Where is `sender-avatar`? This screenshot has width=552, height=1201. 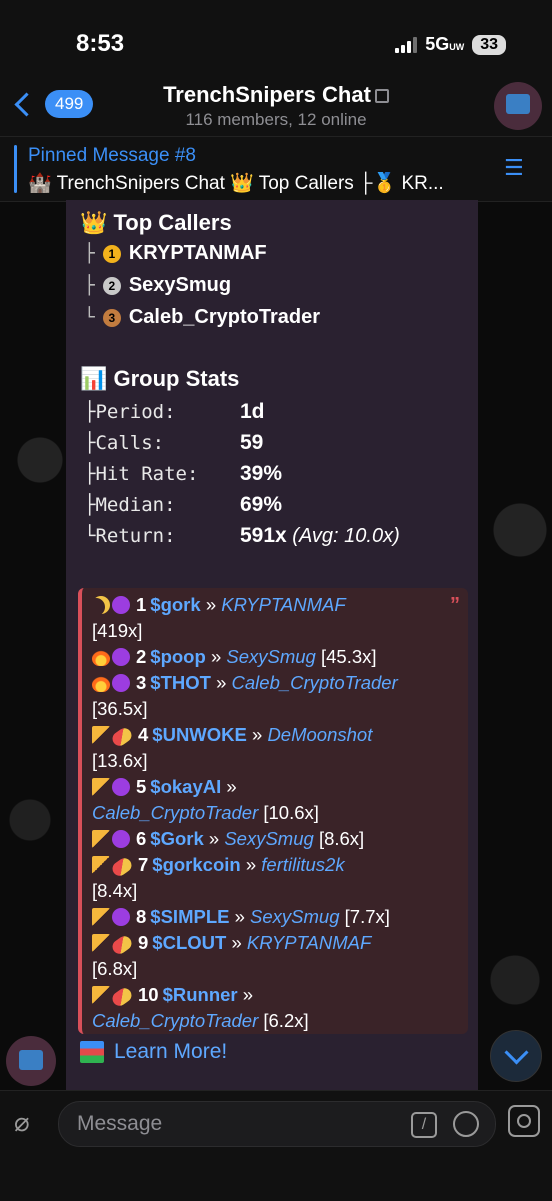 sender-avatar is located at coordinates (31, 1061).